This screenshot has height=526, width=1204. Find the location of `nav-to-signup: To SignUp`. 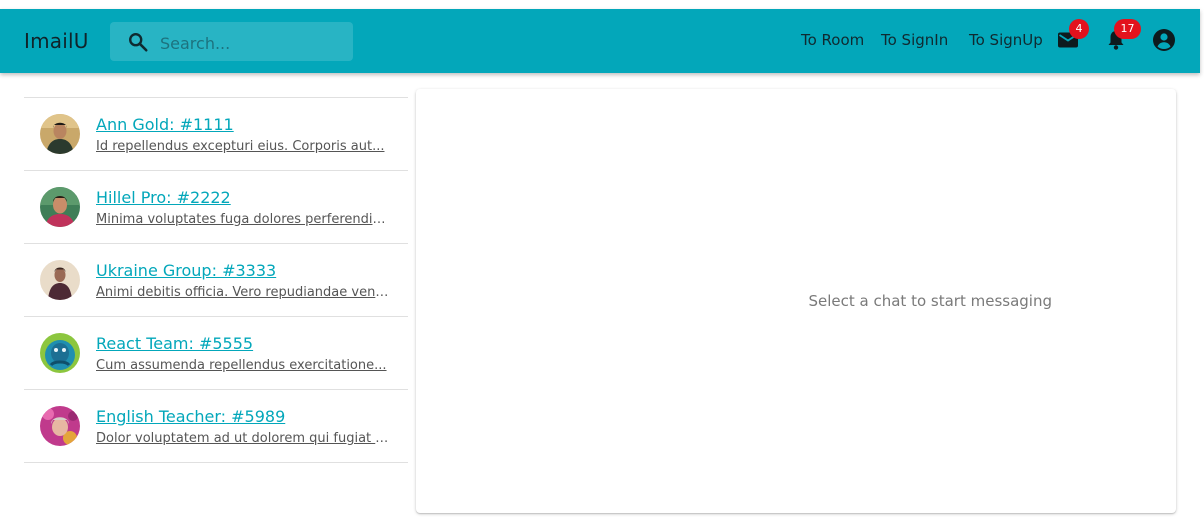

nav-to-signup: To SignUp is located at coordinates (1006, 40).